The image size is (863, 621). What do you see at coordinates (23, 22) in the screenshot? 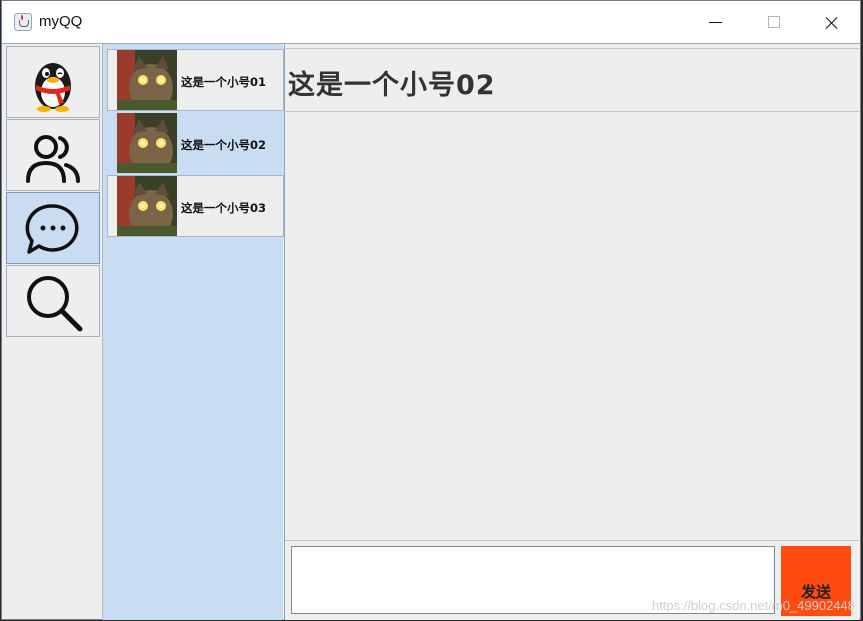
I see `java-cup-icon` at bounding box center [23, 22].